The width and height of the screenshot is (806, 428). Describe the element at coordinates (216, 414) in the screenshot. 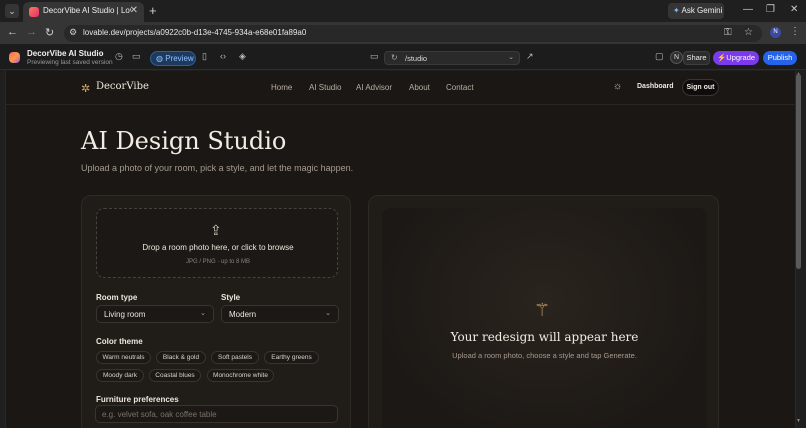

I see `furniture-input` at that location.